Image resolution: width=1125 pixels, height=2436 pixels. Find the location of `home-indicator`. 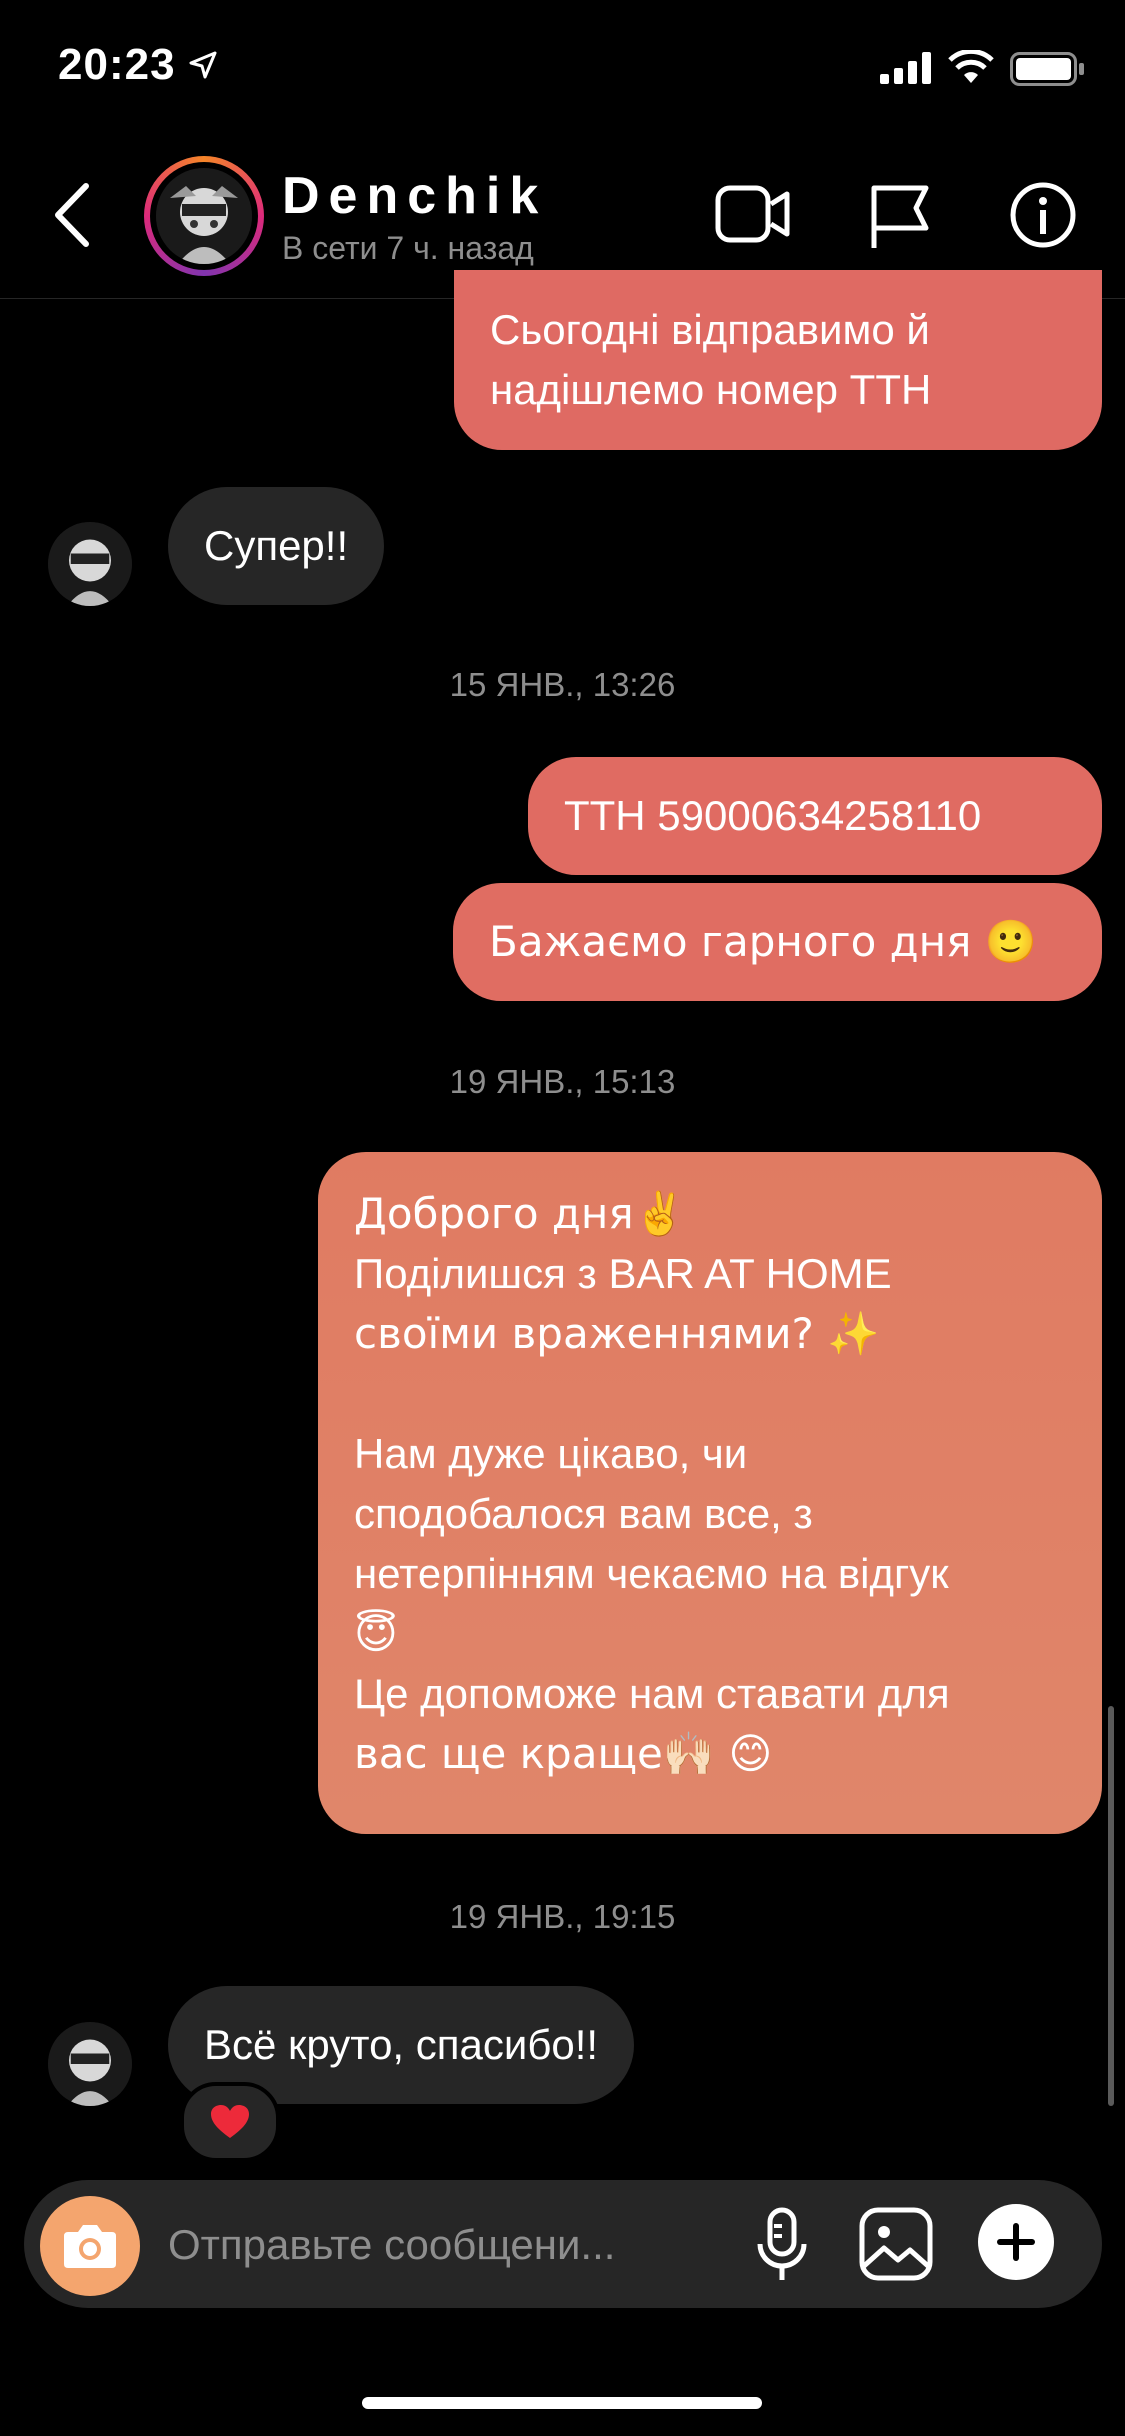

home-indicator is located at coordinates (562, 2403).